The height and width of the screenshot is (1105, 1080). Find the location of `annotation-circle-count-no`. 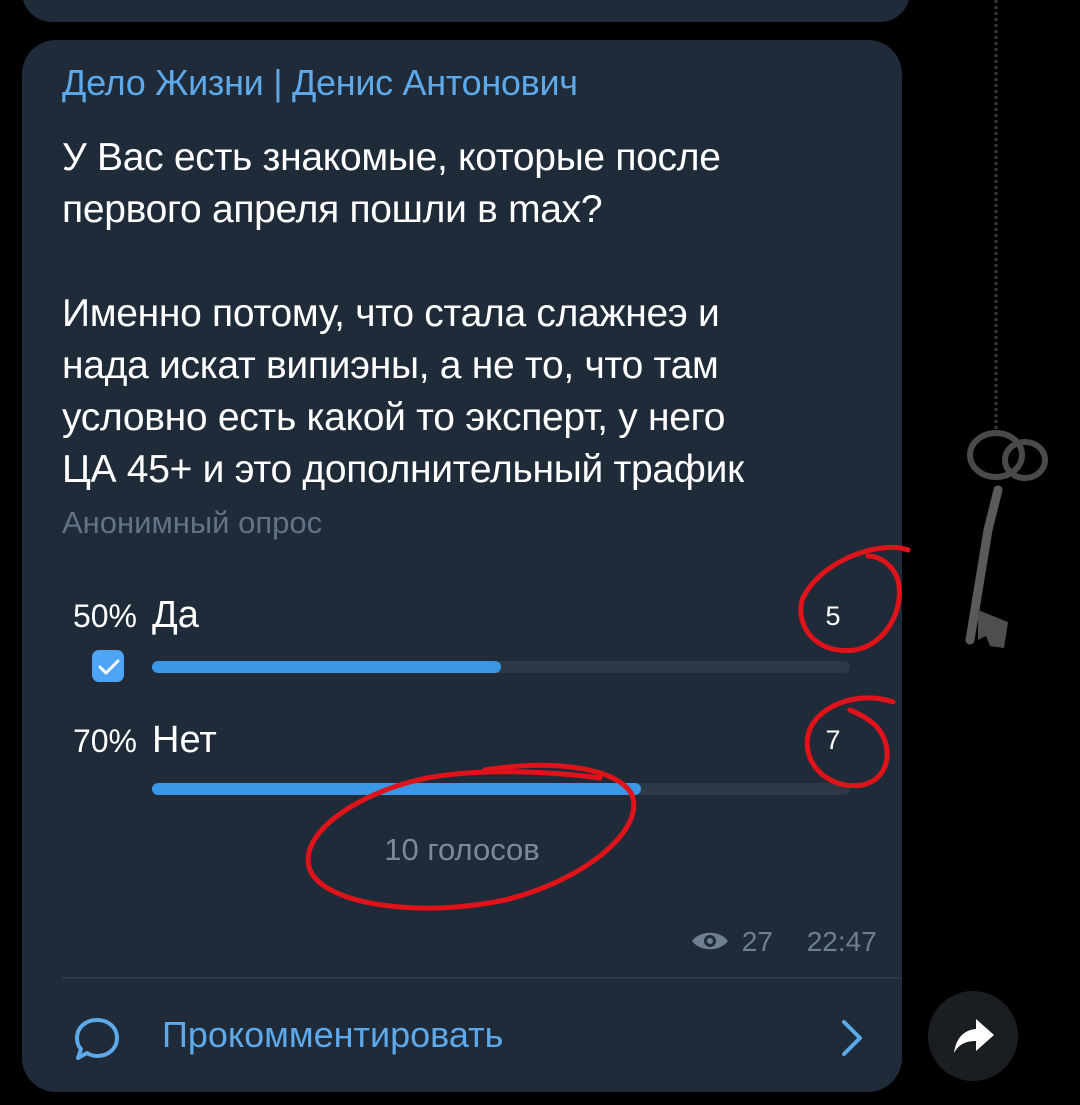

annotation-circle-count-no is located at coordinates (850, 742).